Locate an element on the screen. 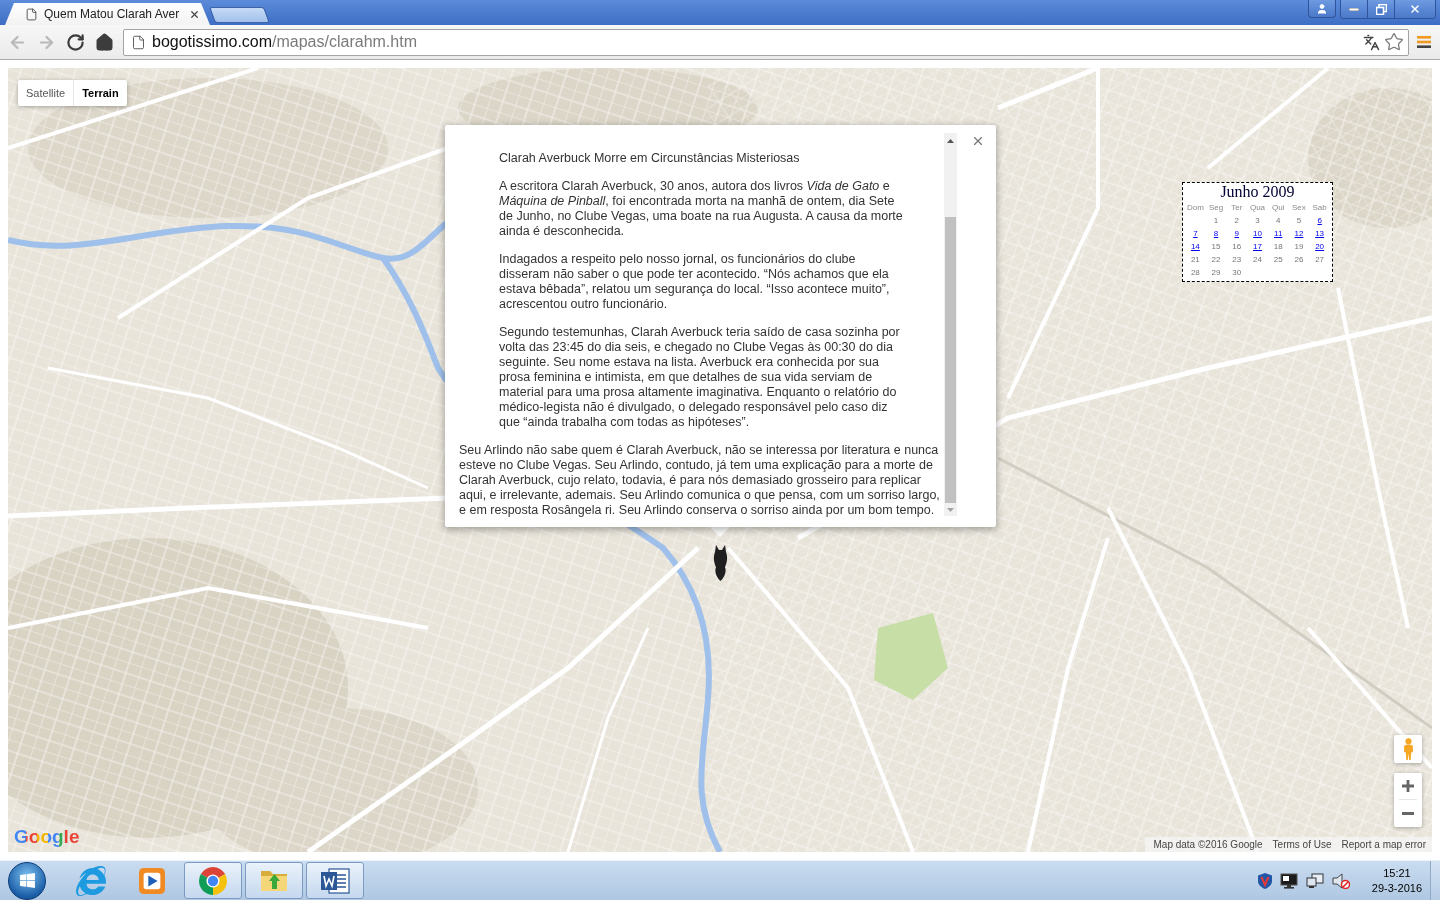 The width and height of the screenshot is (1440, 900). window-panes-icon is located at coordinates (27, 880).